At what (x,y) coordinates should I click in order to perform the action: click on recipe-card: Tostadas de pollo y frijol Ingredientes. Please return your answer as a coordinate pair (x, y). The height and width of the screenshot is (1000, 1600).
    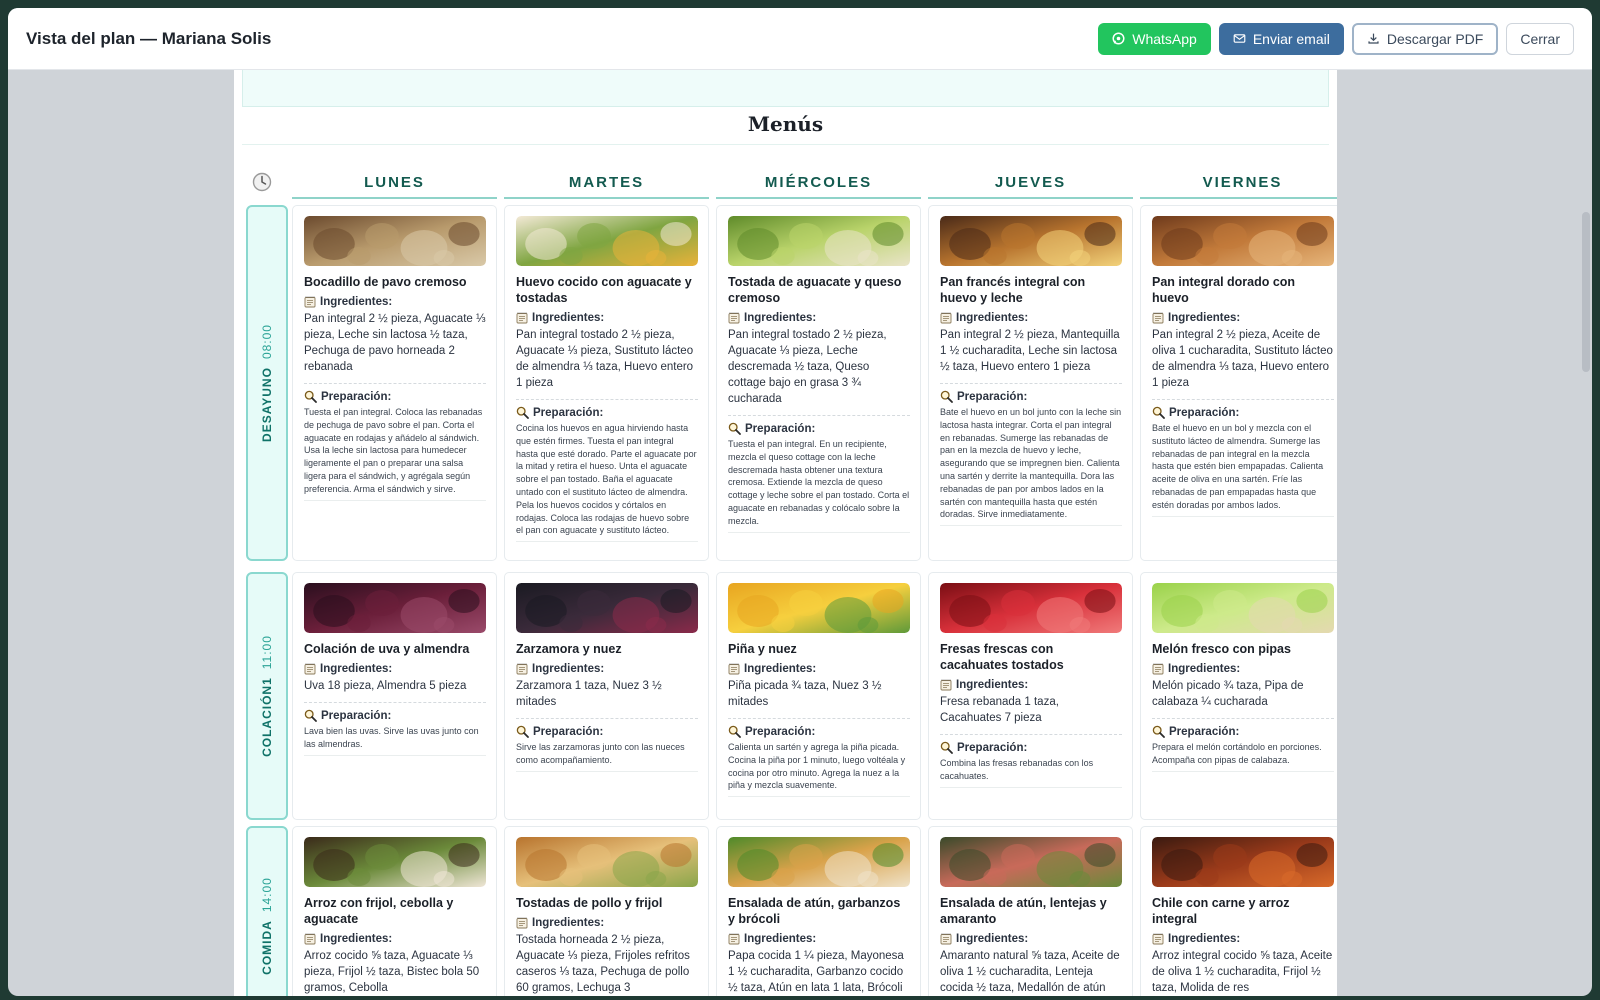
    Looking at the image, I should click on (607, 916).